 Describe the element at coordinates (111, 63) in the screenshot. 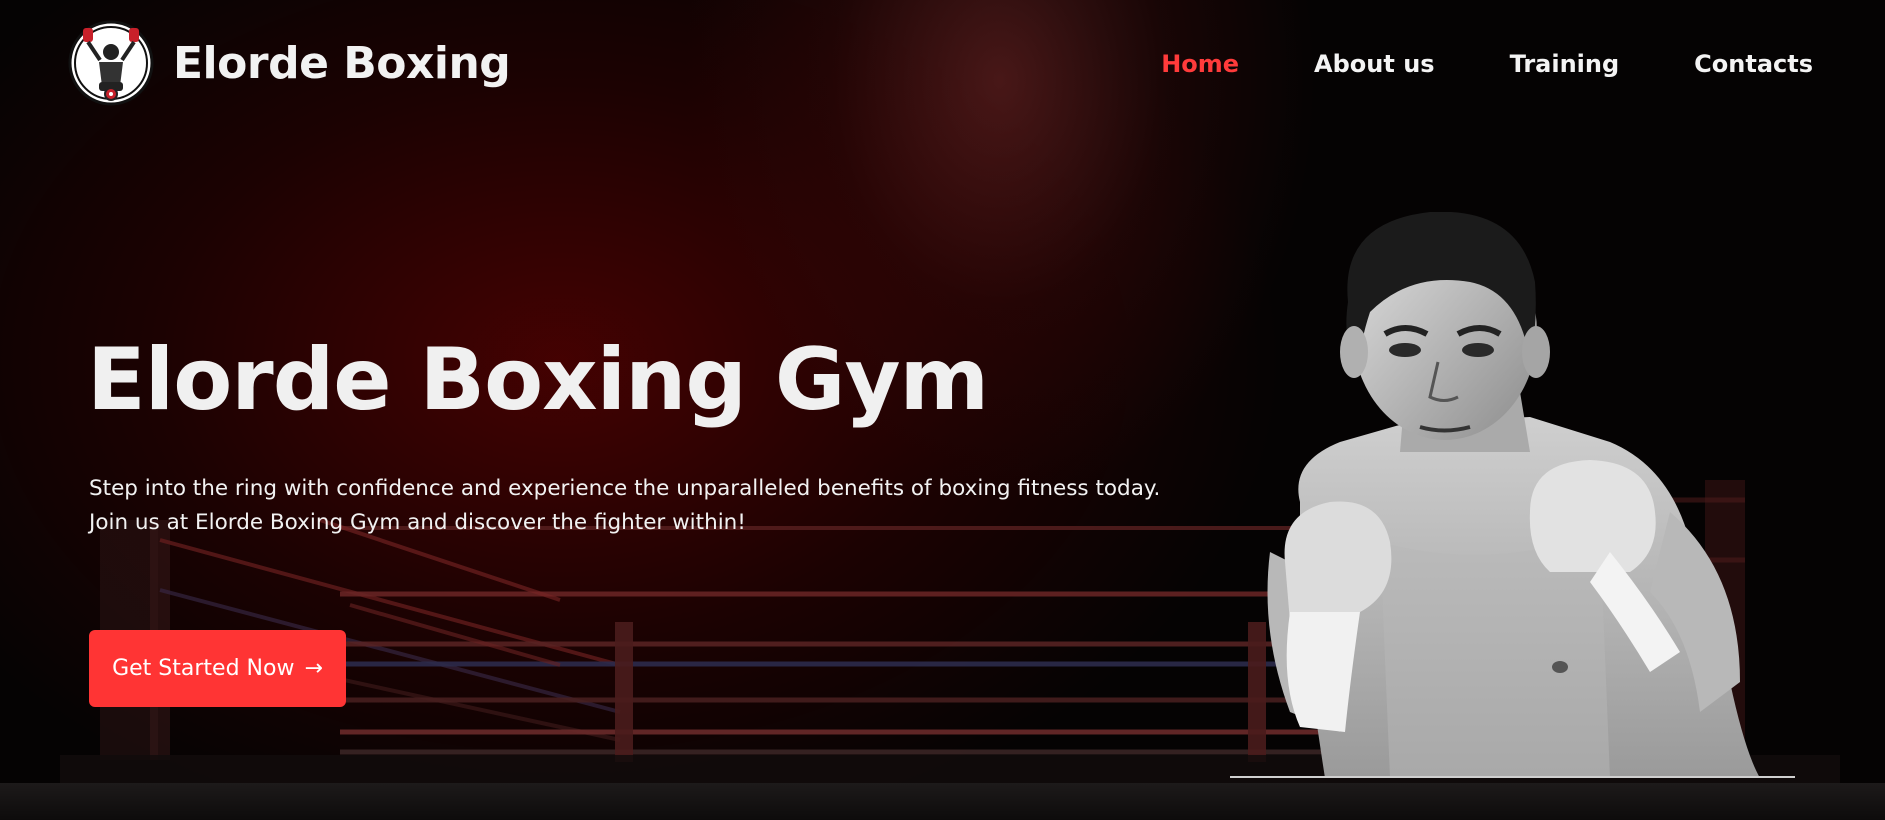

I see `boxer-logo-icon` at that location.